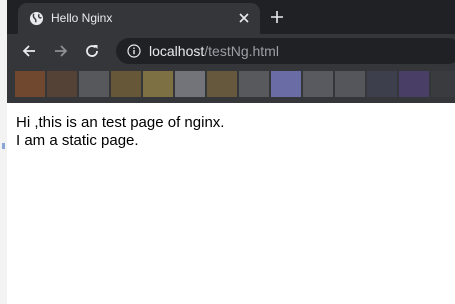 The width and height of the screenshot is (455, 304). What do you see at coordinates (241, 51) in the screenshot?
I see `url-path: /testNg.html` at bounding box center [241, 51].